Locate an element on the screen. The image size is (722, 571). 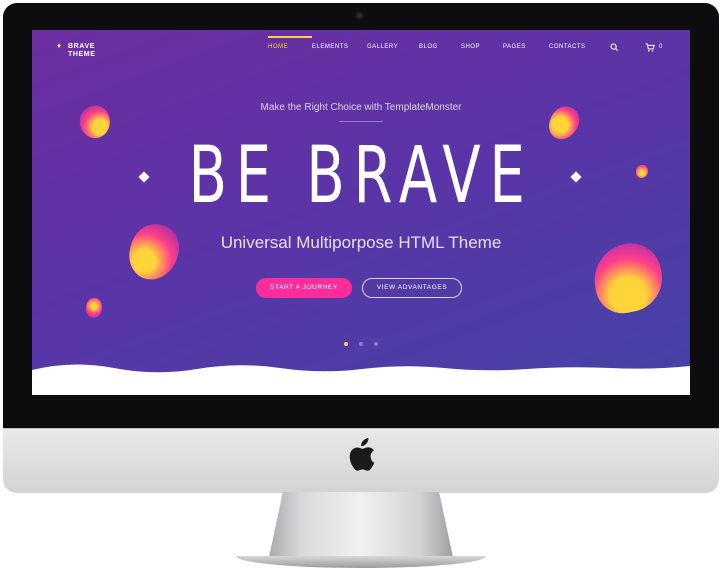
hero-wave-divider is located at coordinates (361, 379).